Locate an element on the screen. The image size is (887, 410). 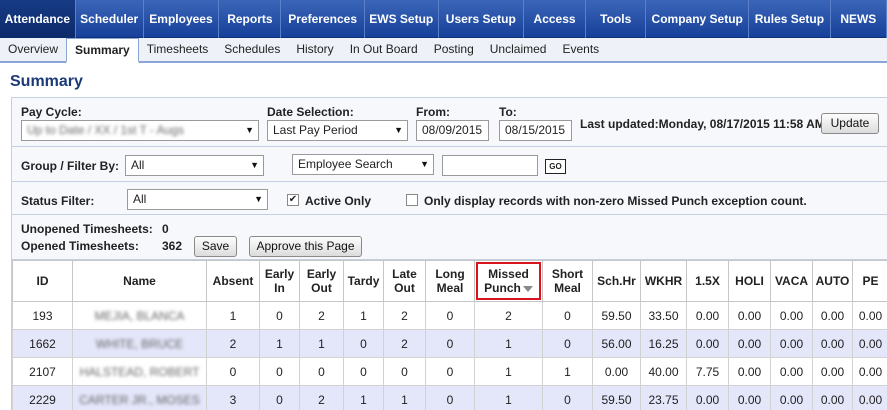
column-header-label: Tardy is located at coordinates (363, 281).